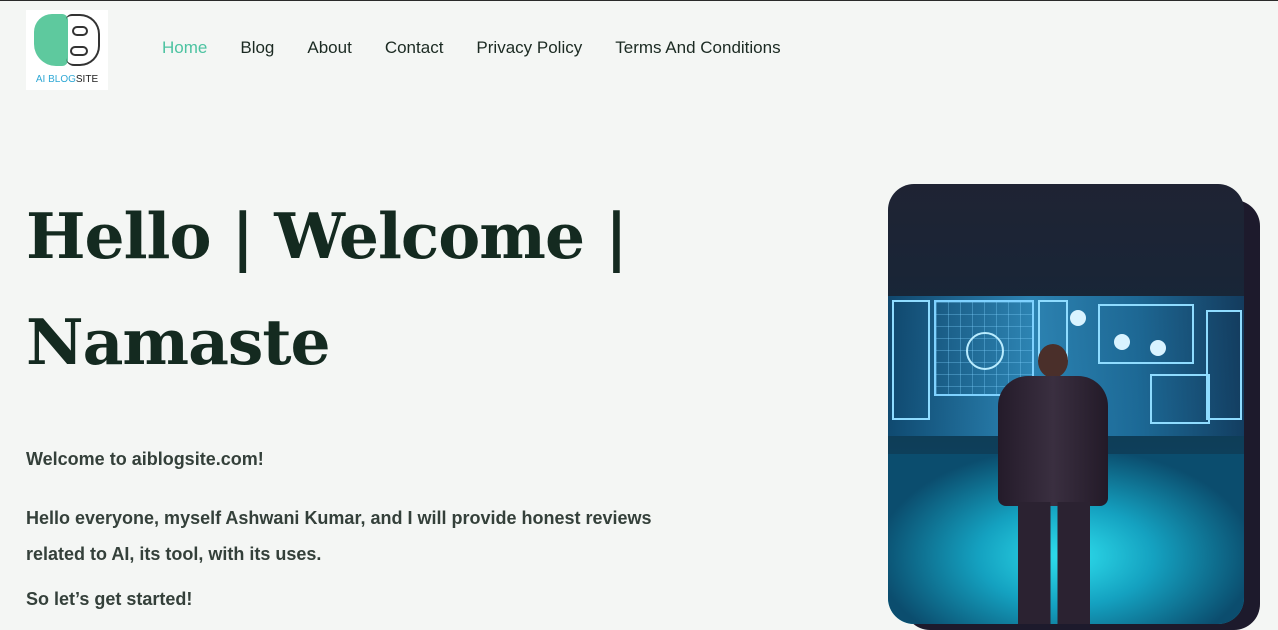  Describe the element at coordinates (327, 236) in the screenshot. I see `hero-title-line-1: Hello | Welcome |` at that location.